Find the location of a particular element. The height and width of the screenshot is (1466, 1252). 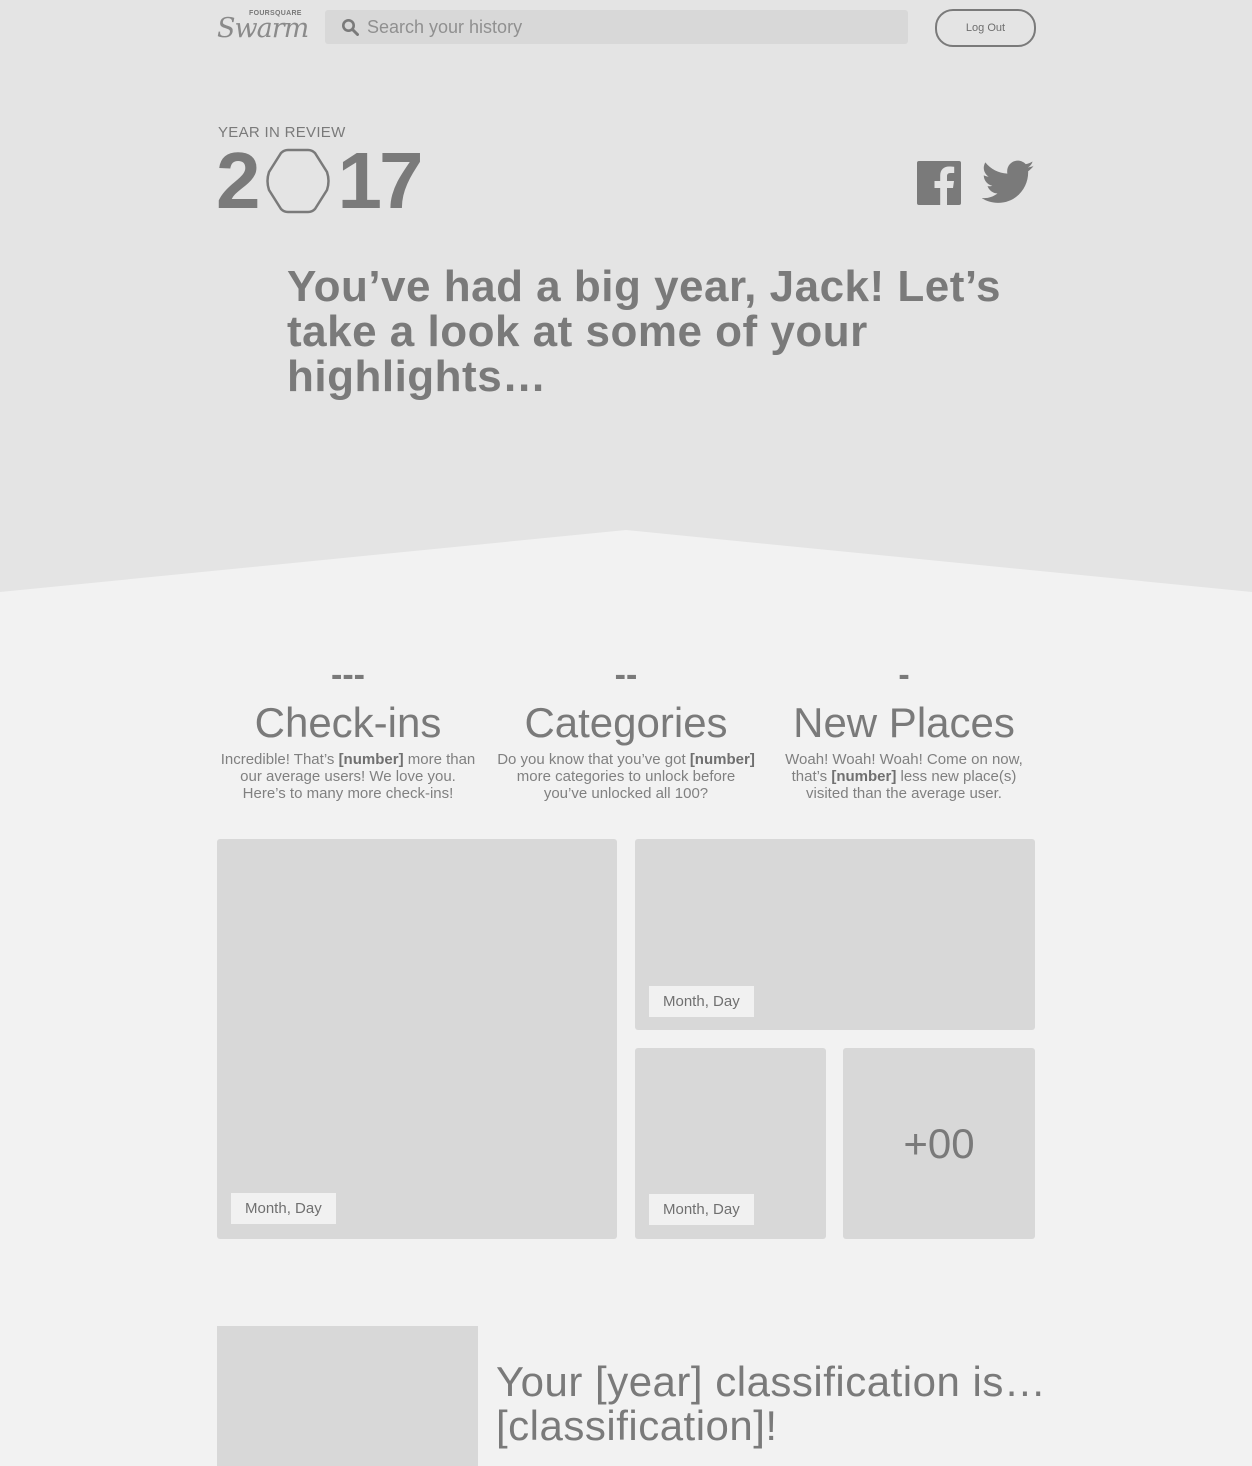

year-last-digits: 17 is located at coordinates (380, 180).